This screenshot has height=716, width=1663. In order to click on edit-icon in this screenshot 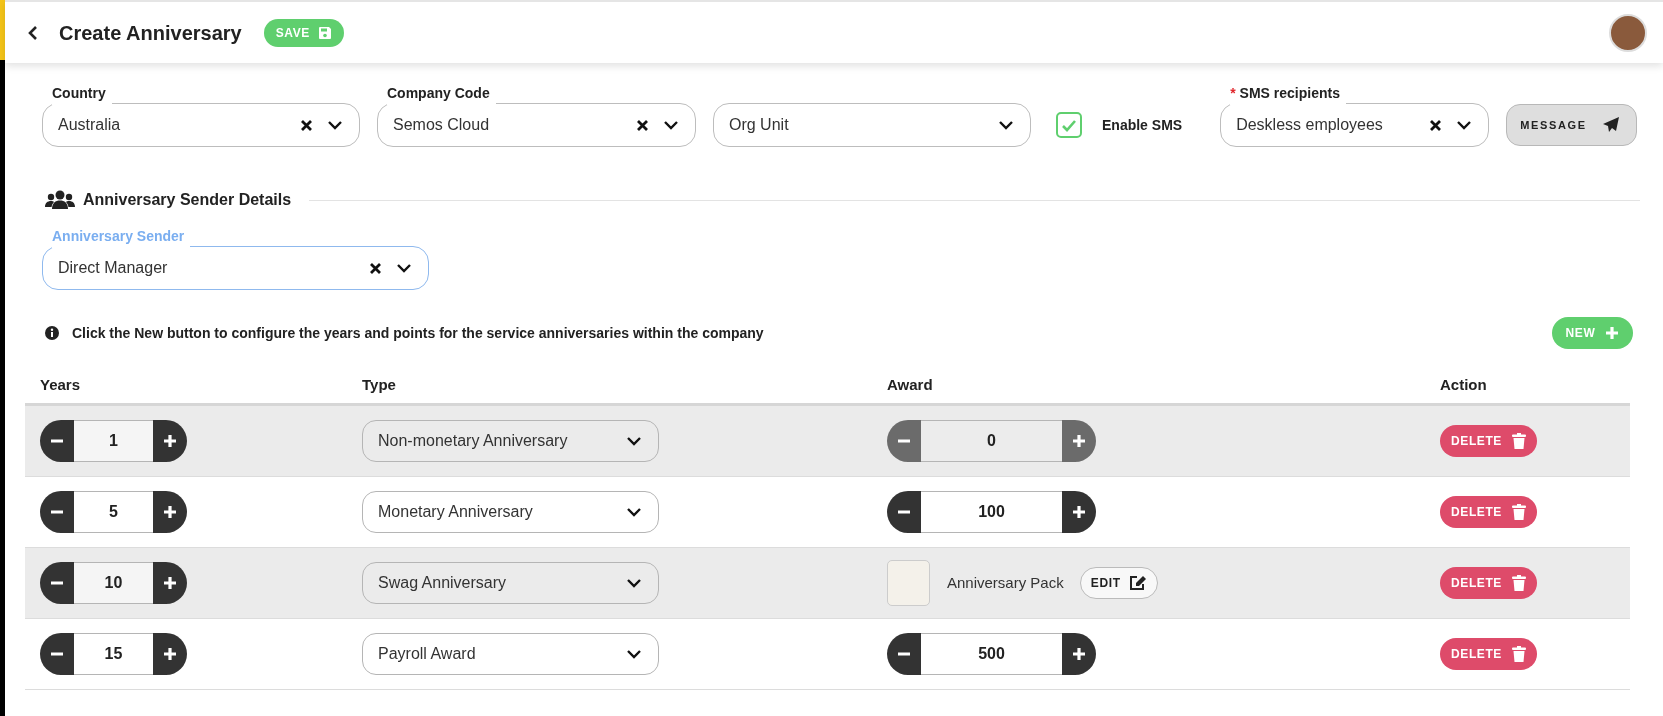, I will do `click(1137, 583)`.